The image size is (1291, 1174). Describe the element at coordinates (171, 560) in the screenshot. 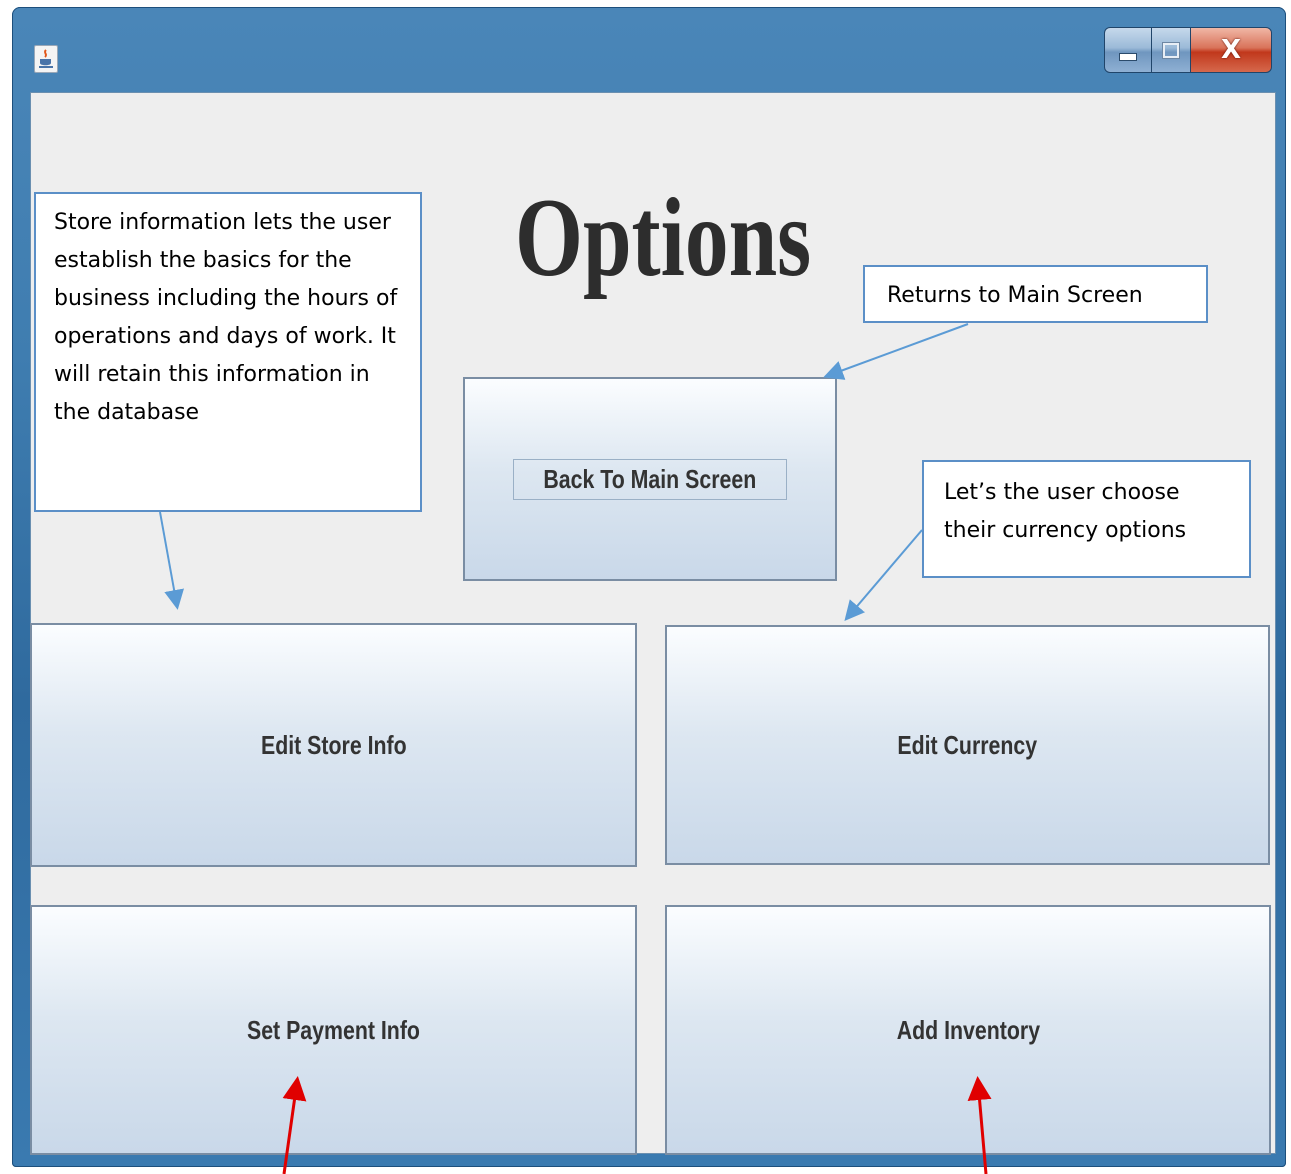

I see `store-info-arrow` at that location.